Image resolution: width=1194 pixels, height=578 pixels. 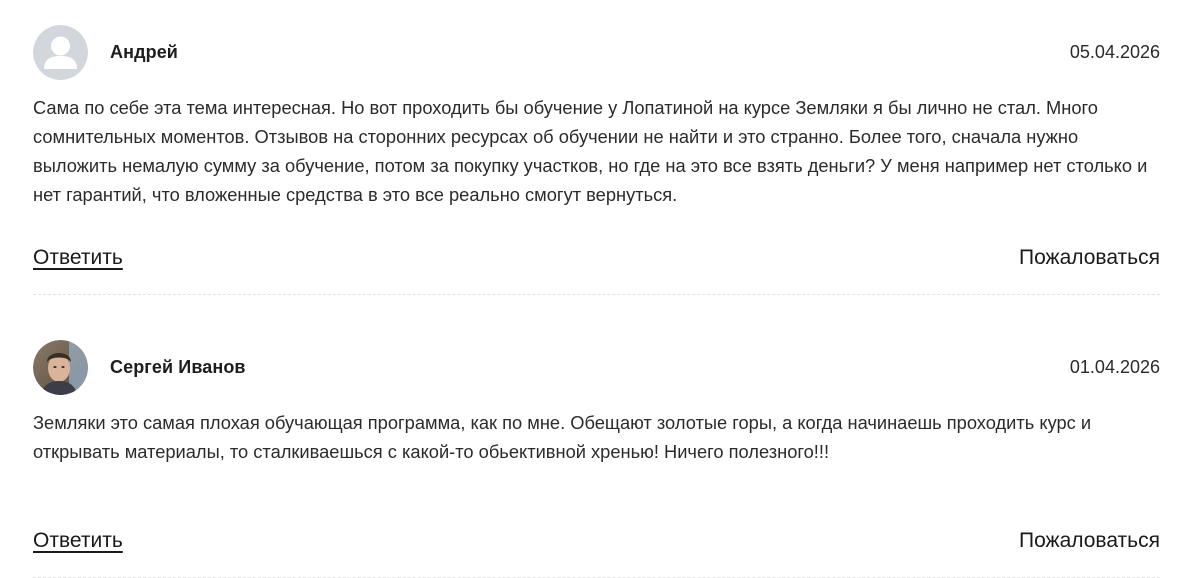 What do you see at coordinates (596, 52) in the screenshot?
I see `comment-header: Андрей 05.04.2026` at bounding box center [596, 52].